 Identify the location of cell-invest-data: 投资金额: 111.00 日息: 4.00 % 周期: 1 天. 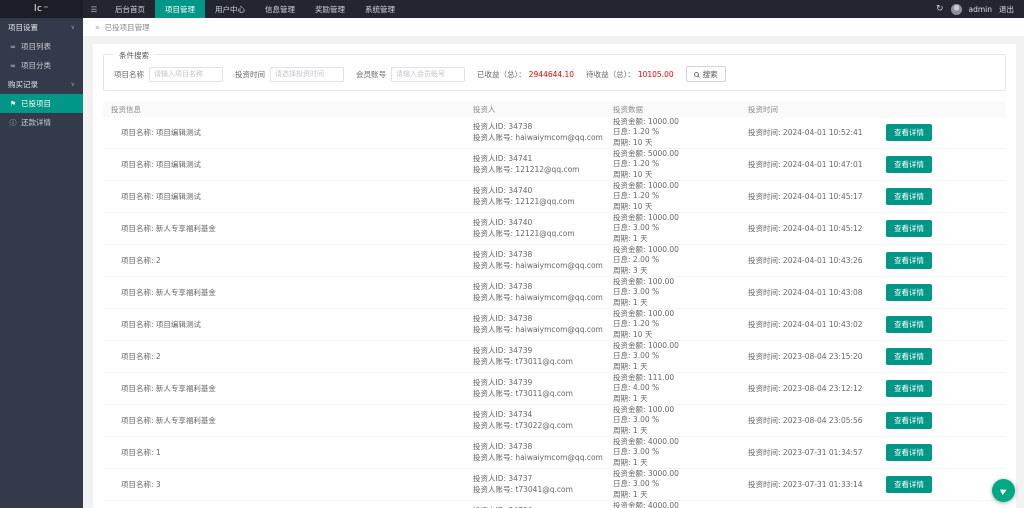
(644, 387).